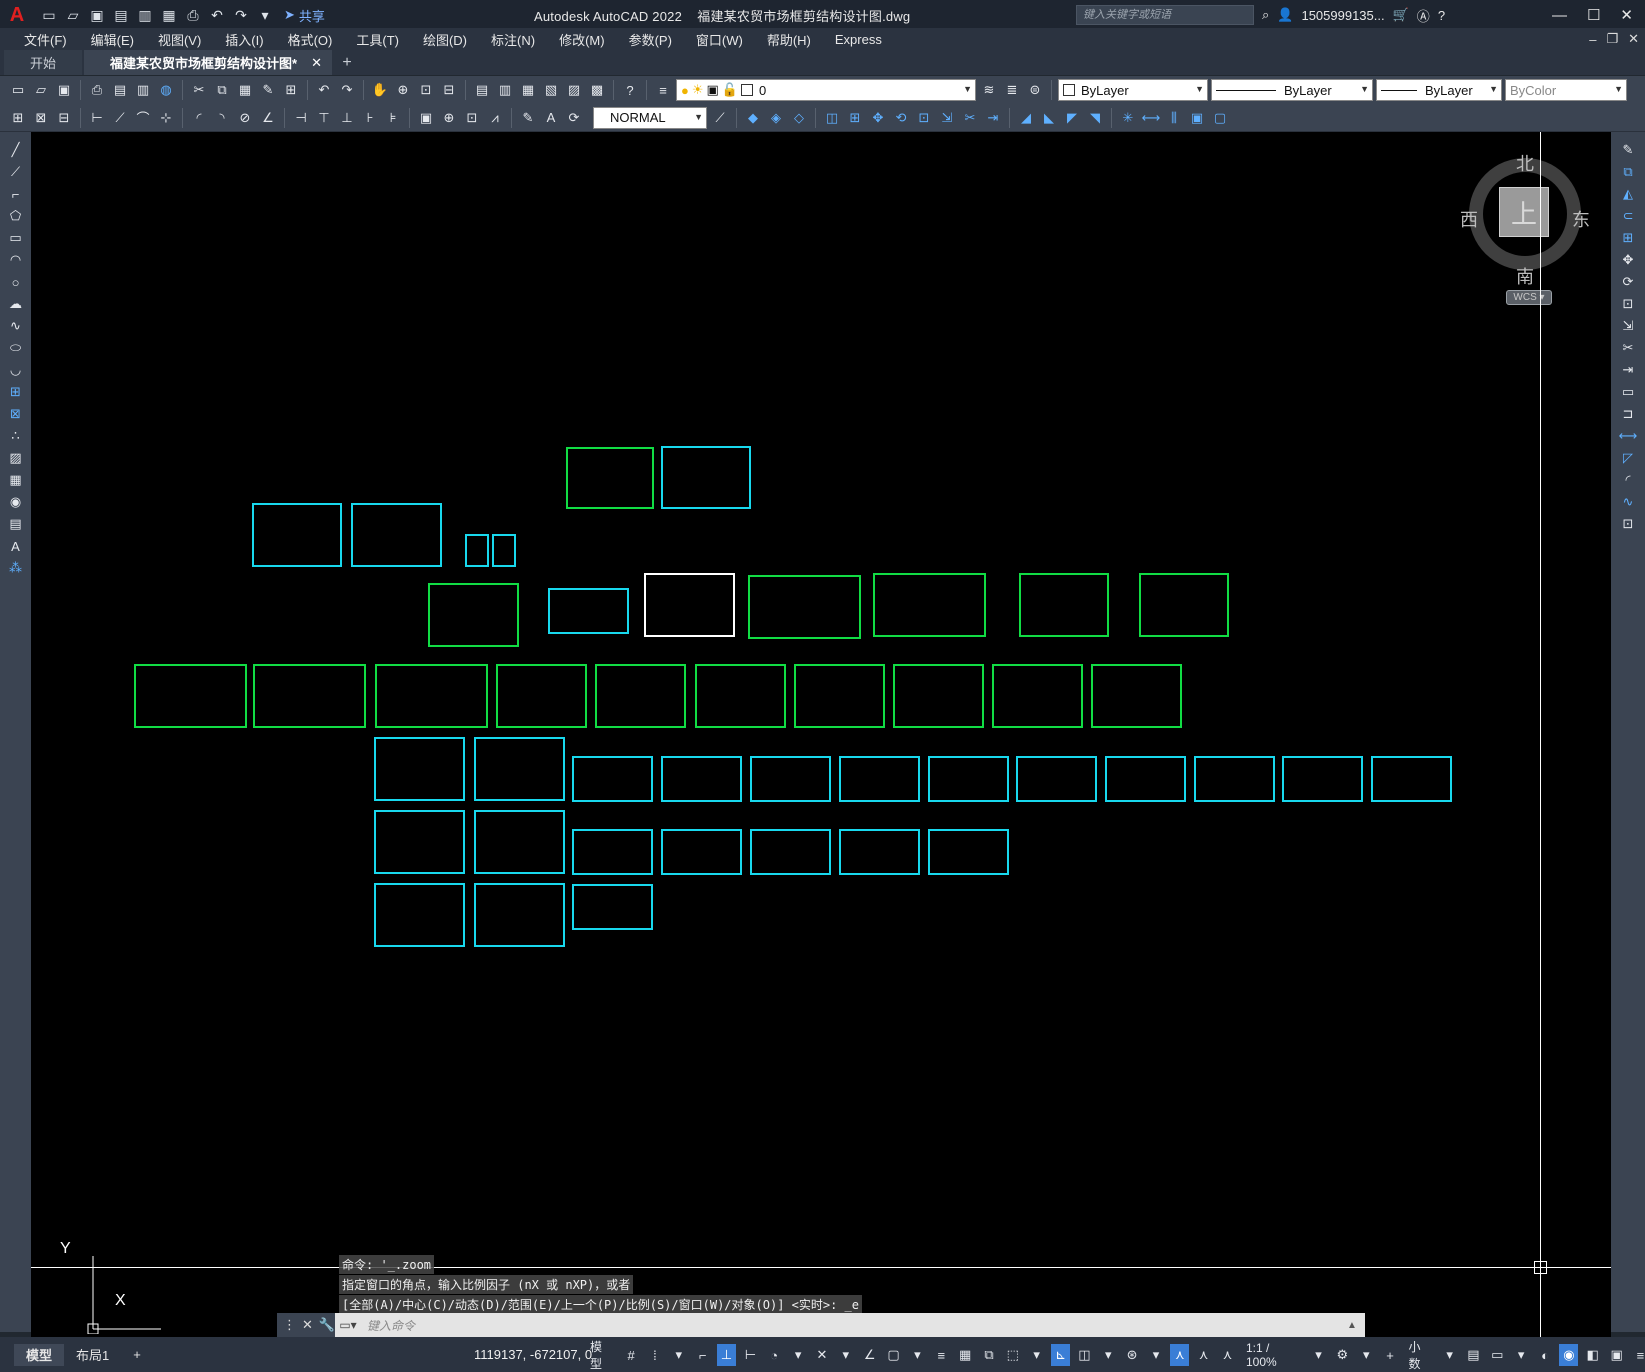 The width and height of the screenshot is (1645, 1372). I want to click on doc-restore-icon: ❐, so click(1612, 39).